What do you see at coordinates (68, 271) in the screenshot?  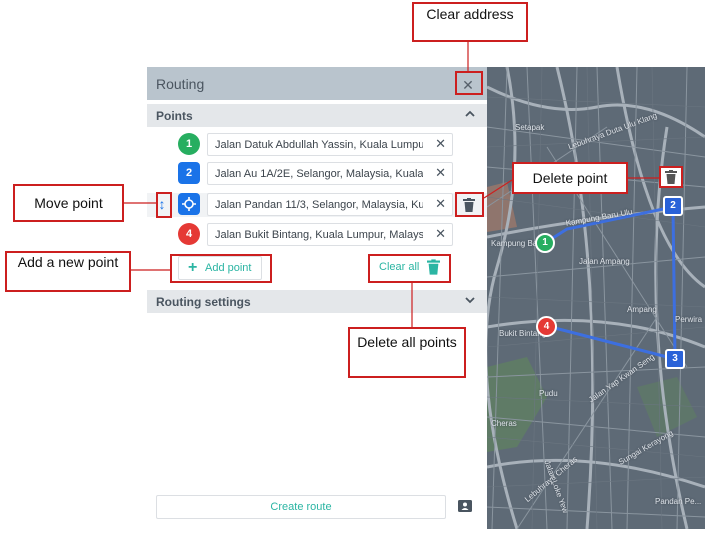 I see `callout-add-new-point: Add a new point` at bounding box center [68, 271].